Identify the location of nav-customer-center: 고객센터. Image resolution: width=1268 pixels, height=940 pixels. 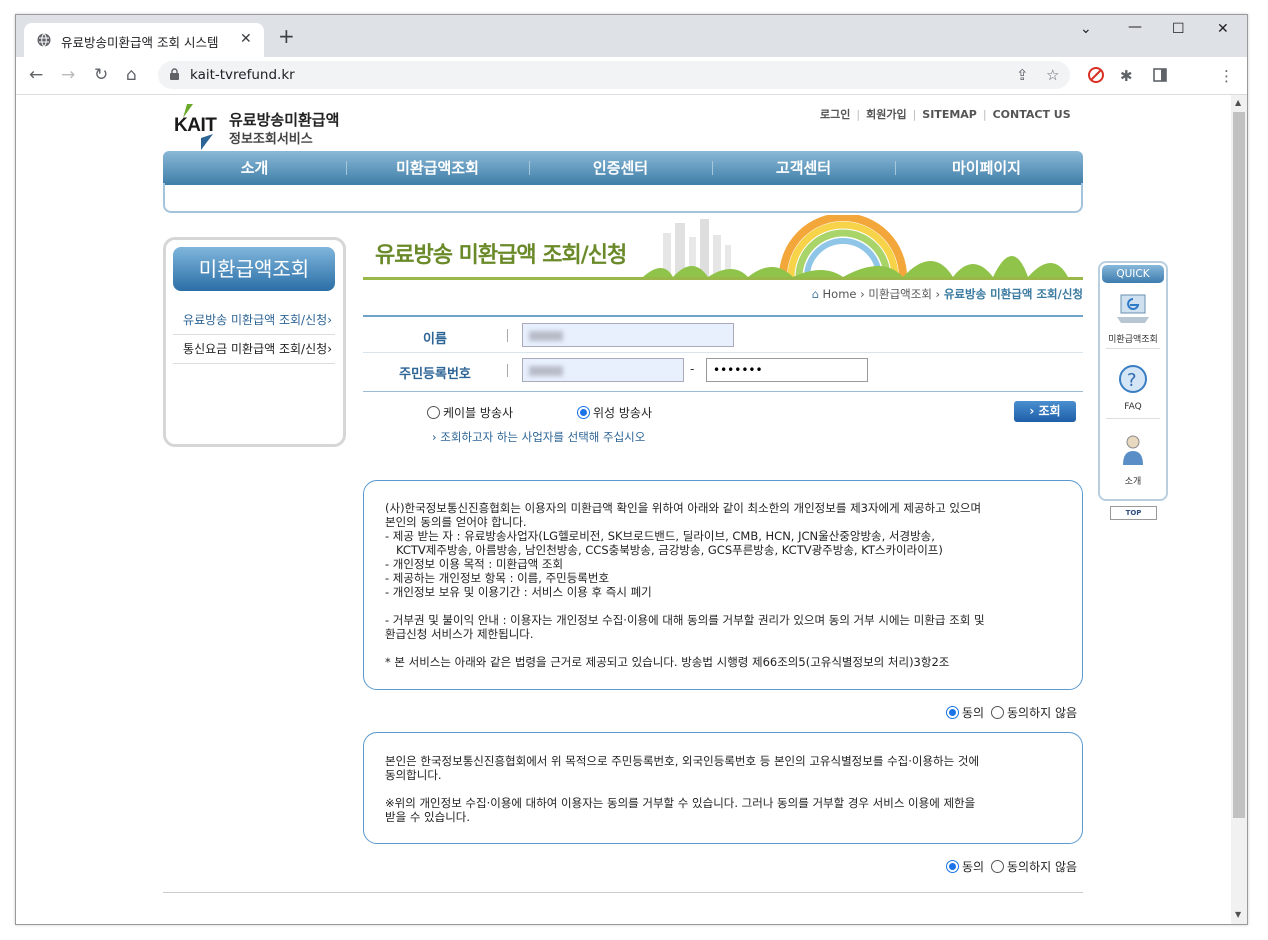
(803, 168).